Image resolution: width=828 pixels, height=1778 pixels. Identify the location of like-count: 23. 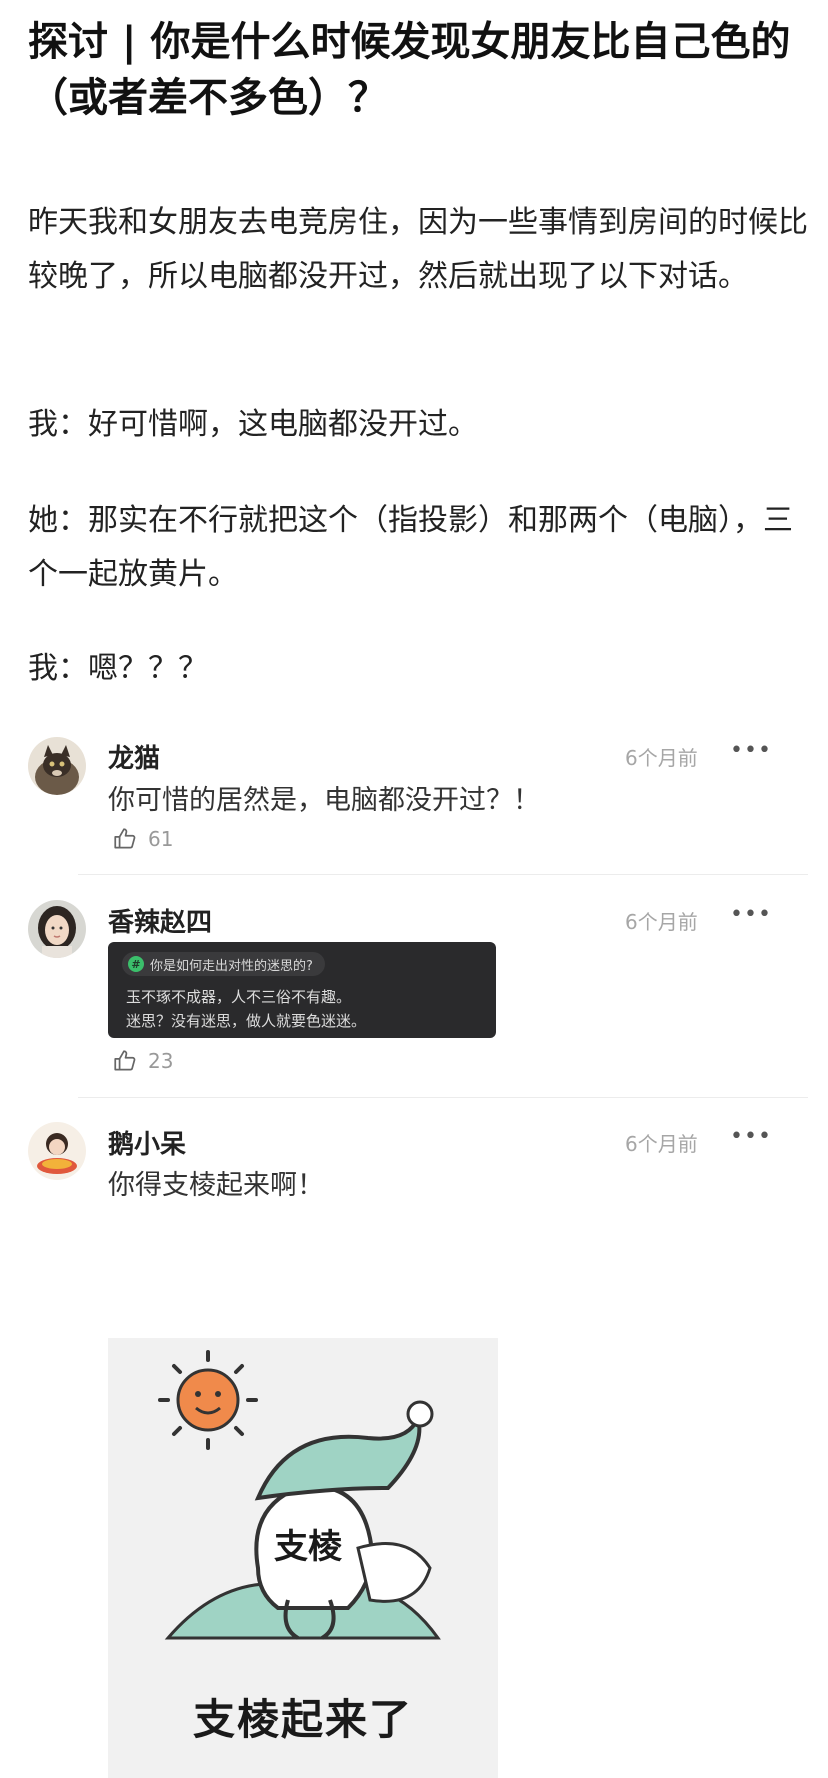
(161, 1061).